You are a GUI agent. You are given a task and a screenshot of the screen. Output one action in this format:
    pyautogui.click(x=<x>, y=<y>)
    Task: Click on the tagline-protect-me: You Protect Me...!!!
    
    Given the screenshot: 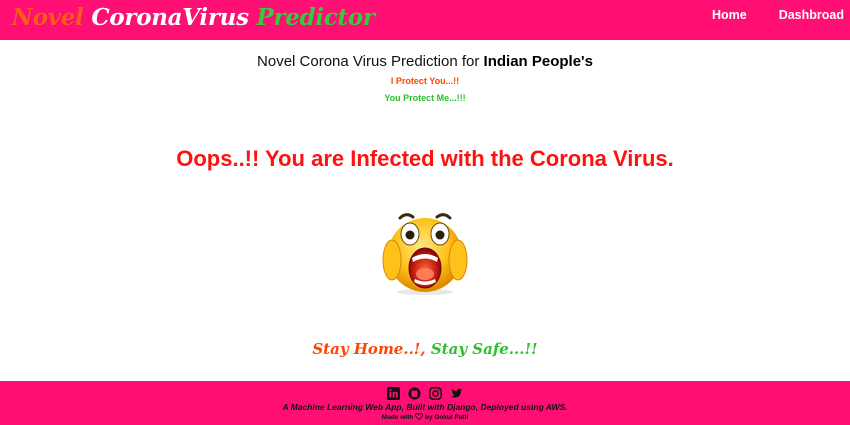 What is the action you would take?
    pyautogui.click(x=425, y=98)
    